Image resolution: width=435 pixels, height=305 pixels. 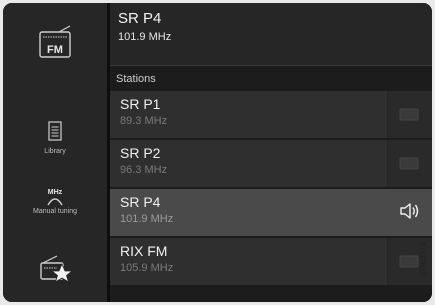 What do you see at coordinates (271, 163) in the screenshot?
I see `station-row: SR P2 96.3 MHz` at bounding box center [271, 163].